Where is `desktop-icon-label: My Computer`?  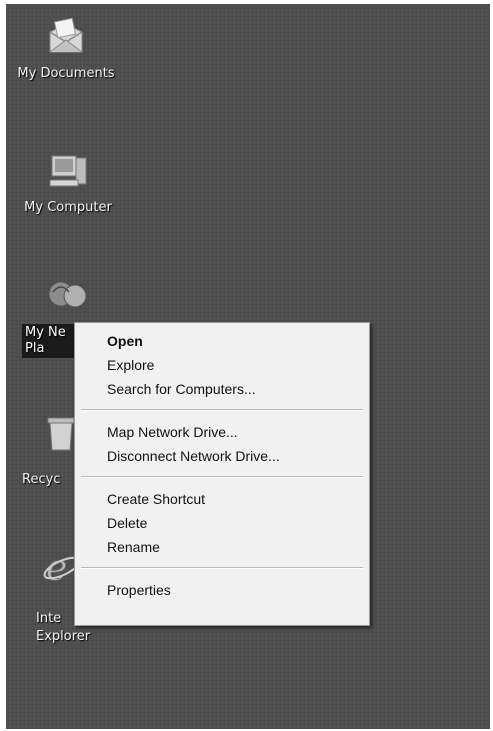
desktop-icon-label: My Computer is located at coordinates (68, 207).